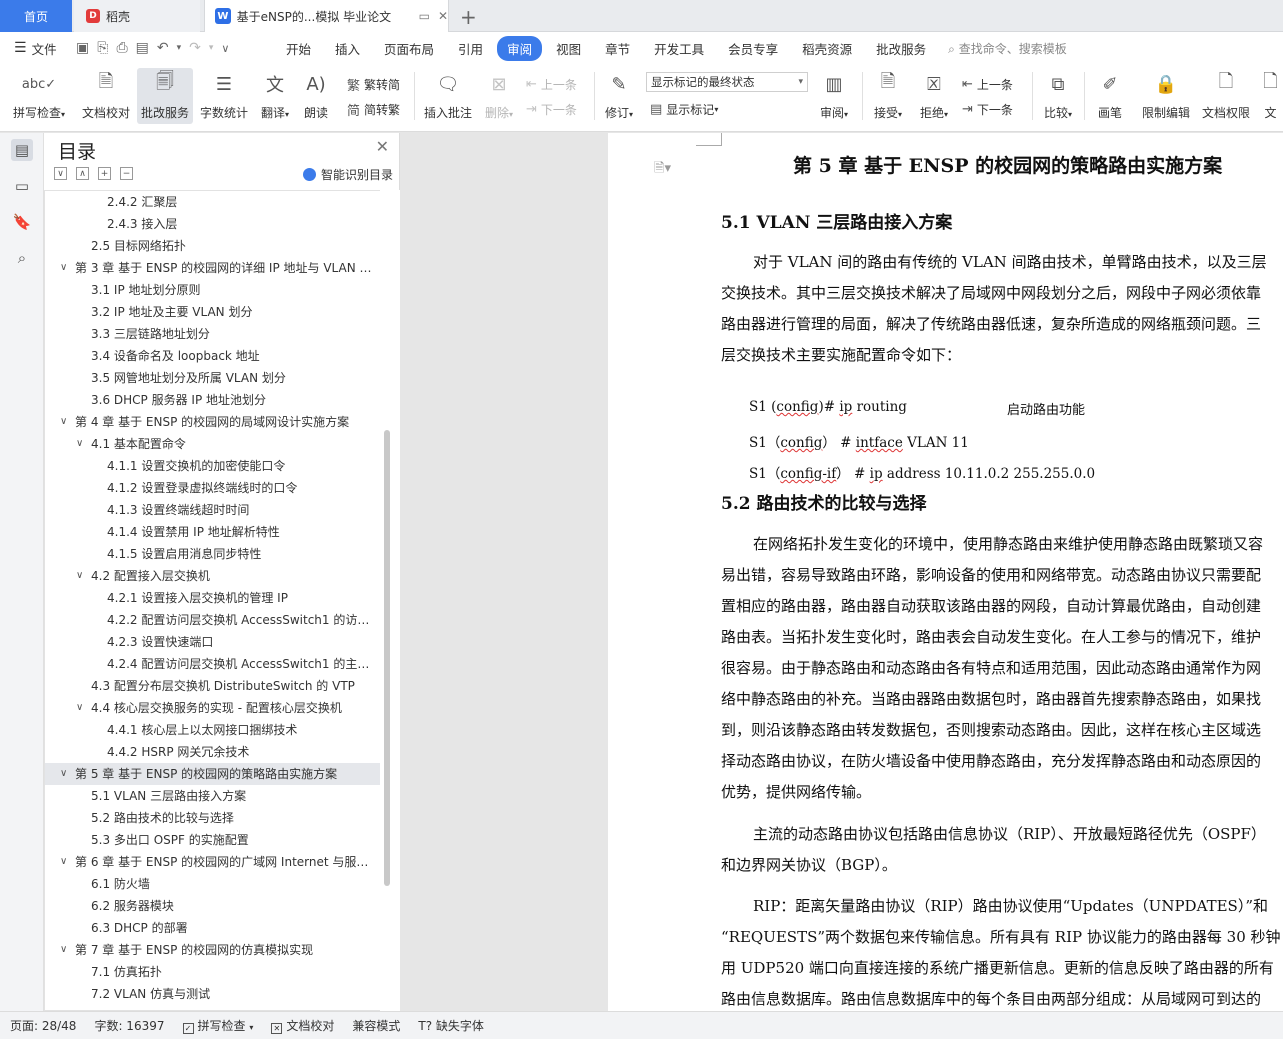 This screenshot has width=1283, height=1039. Describe the element at coordinates (834, 96) in the screenshot. I see `review-pane-button: ▥ 审阅▾` at that location.